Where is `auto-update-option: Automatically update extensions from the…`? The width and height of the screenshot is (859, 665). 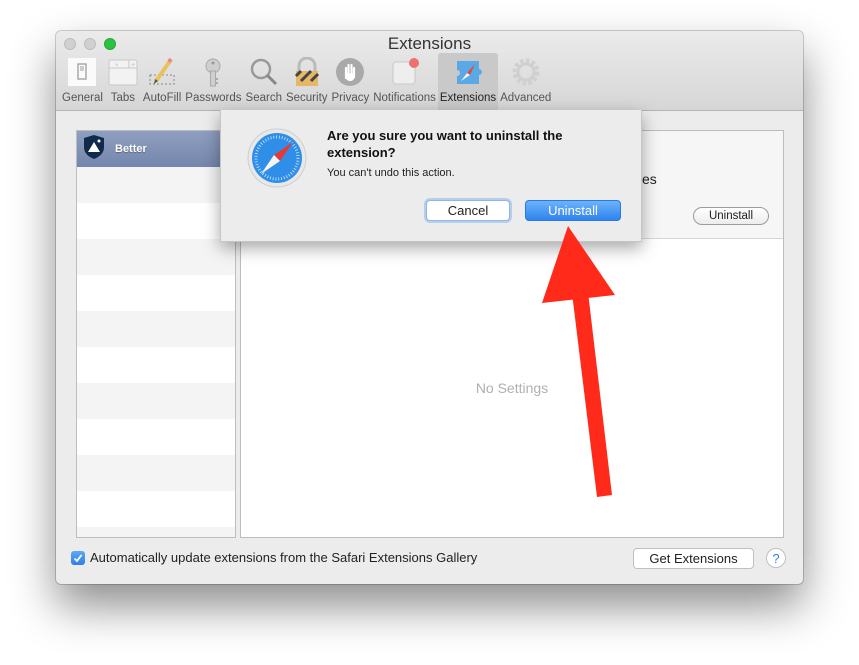
auto-update-option: Automatically update extensions from the… is located at coordinates (274, 557).